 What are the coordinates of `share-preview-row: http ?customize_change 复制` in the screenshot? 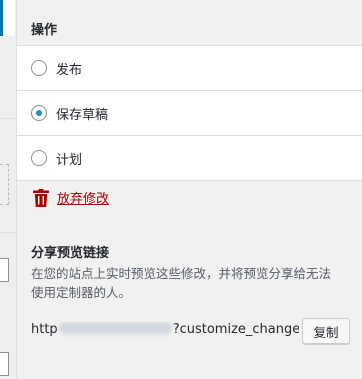 It's located at (191, 331).